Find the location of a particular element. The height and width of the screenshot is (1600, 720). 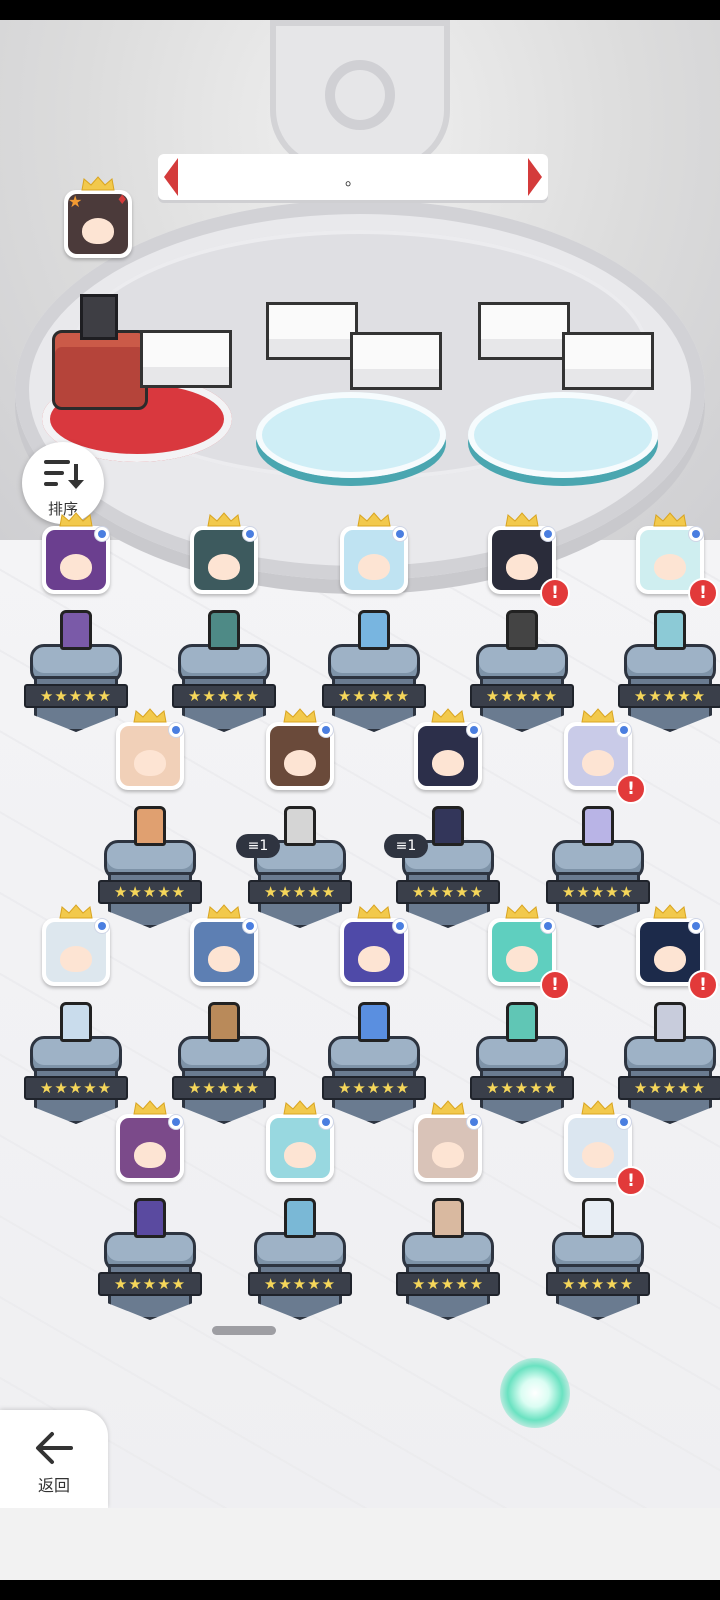

leader-podium is located at coordinates (100, 370).